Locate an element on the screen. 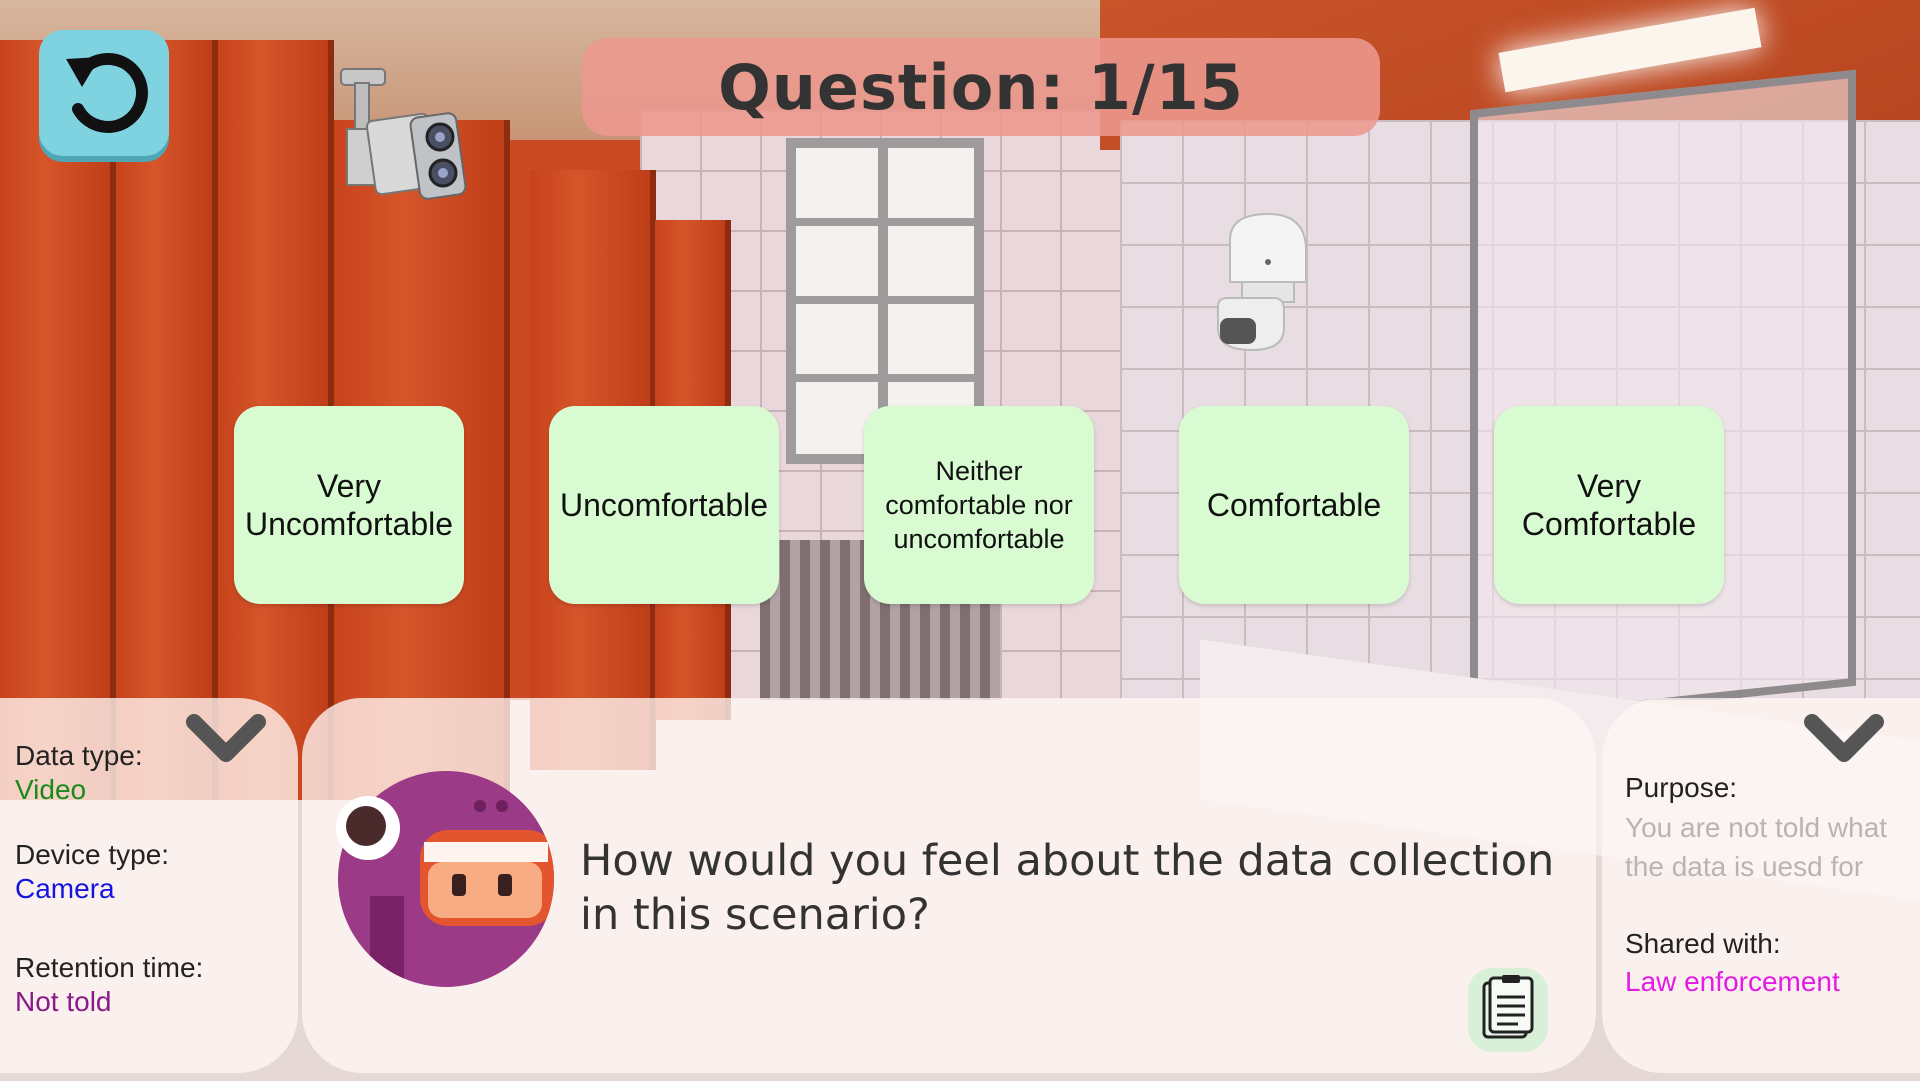 The image size is (1920, 1081). clipboard-icon is located at coordinates (1508, 1010).